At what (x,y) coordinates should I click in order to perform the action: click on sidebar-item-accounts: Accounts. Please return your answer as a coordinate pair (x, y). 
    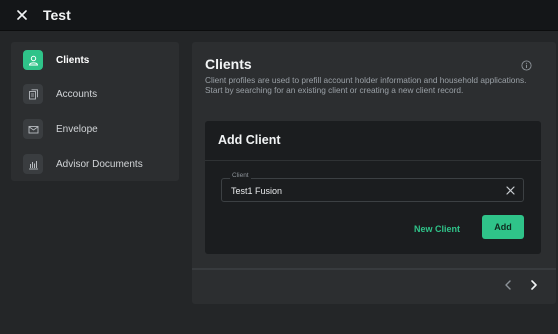
    Looking at the image, I should click on (98, 94).